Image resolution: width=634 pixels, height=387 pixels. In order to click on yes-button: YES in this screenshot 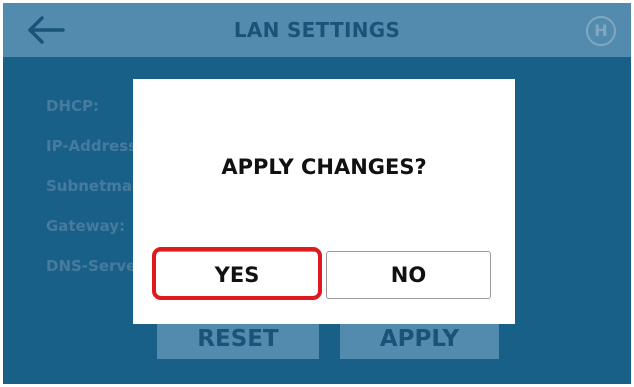, I will do `click(237, 275)`.